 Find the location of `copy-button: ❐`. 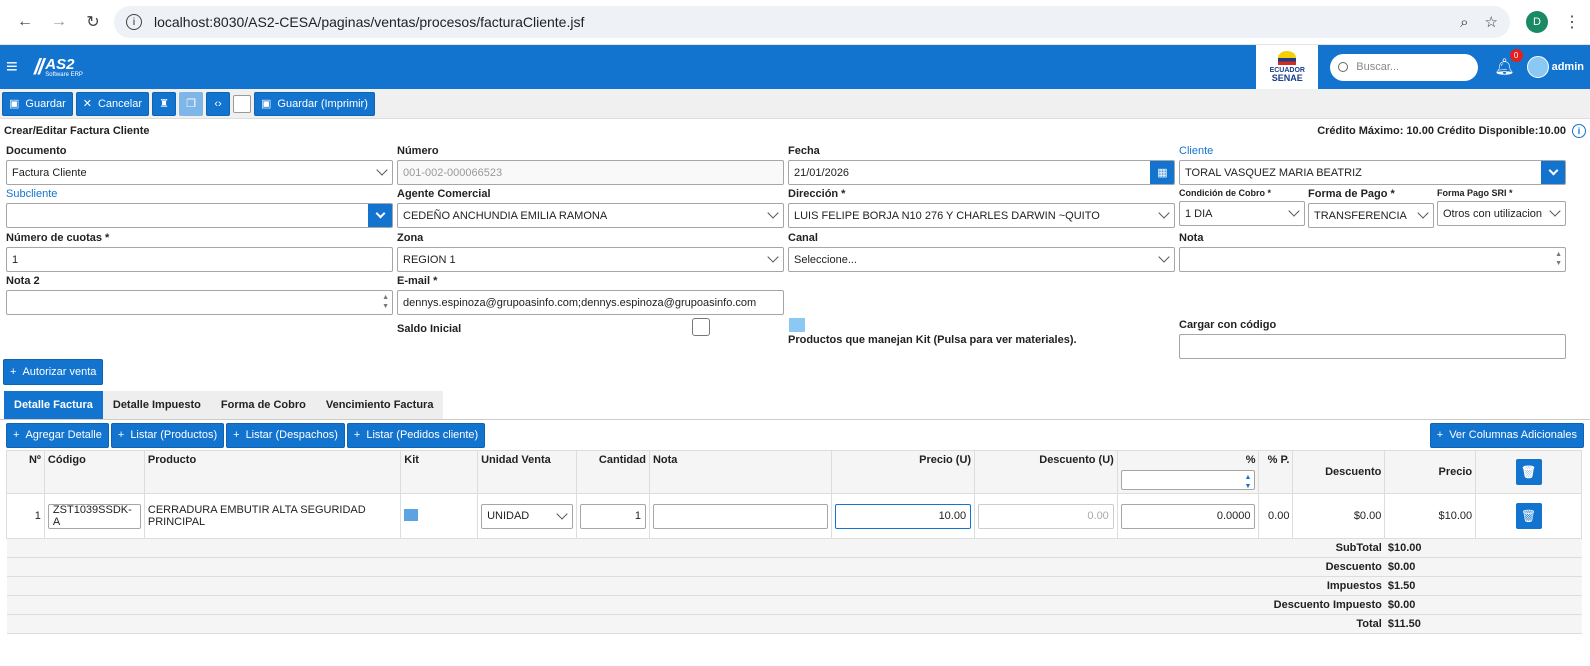

copy-button: ❐ is located at coordinates (191, 103).